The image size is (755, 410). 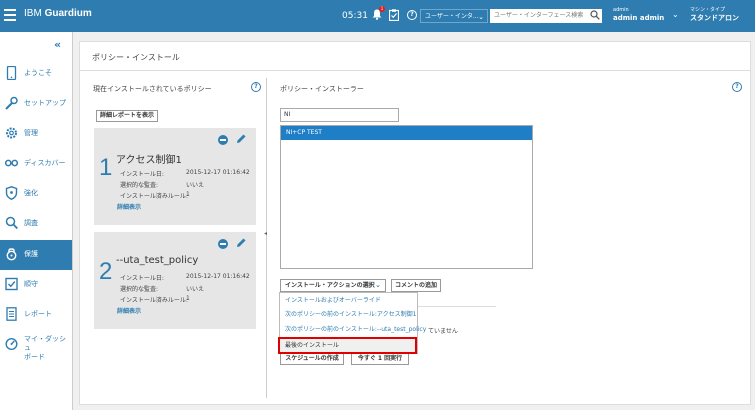 I want to click on pane-splitter, so click(x=266, y=238).